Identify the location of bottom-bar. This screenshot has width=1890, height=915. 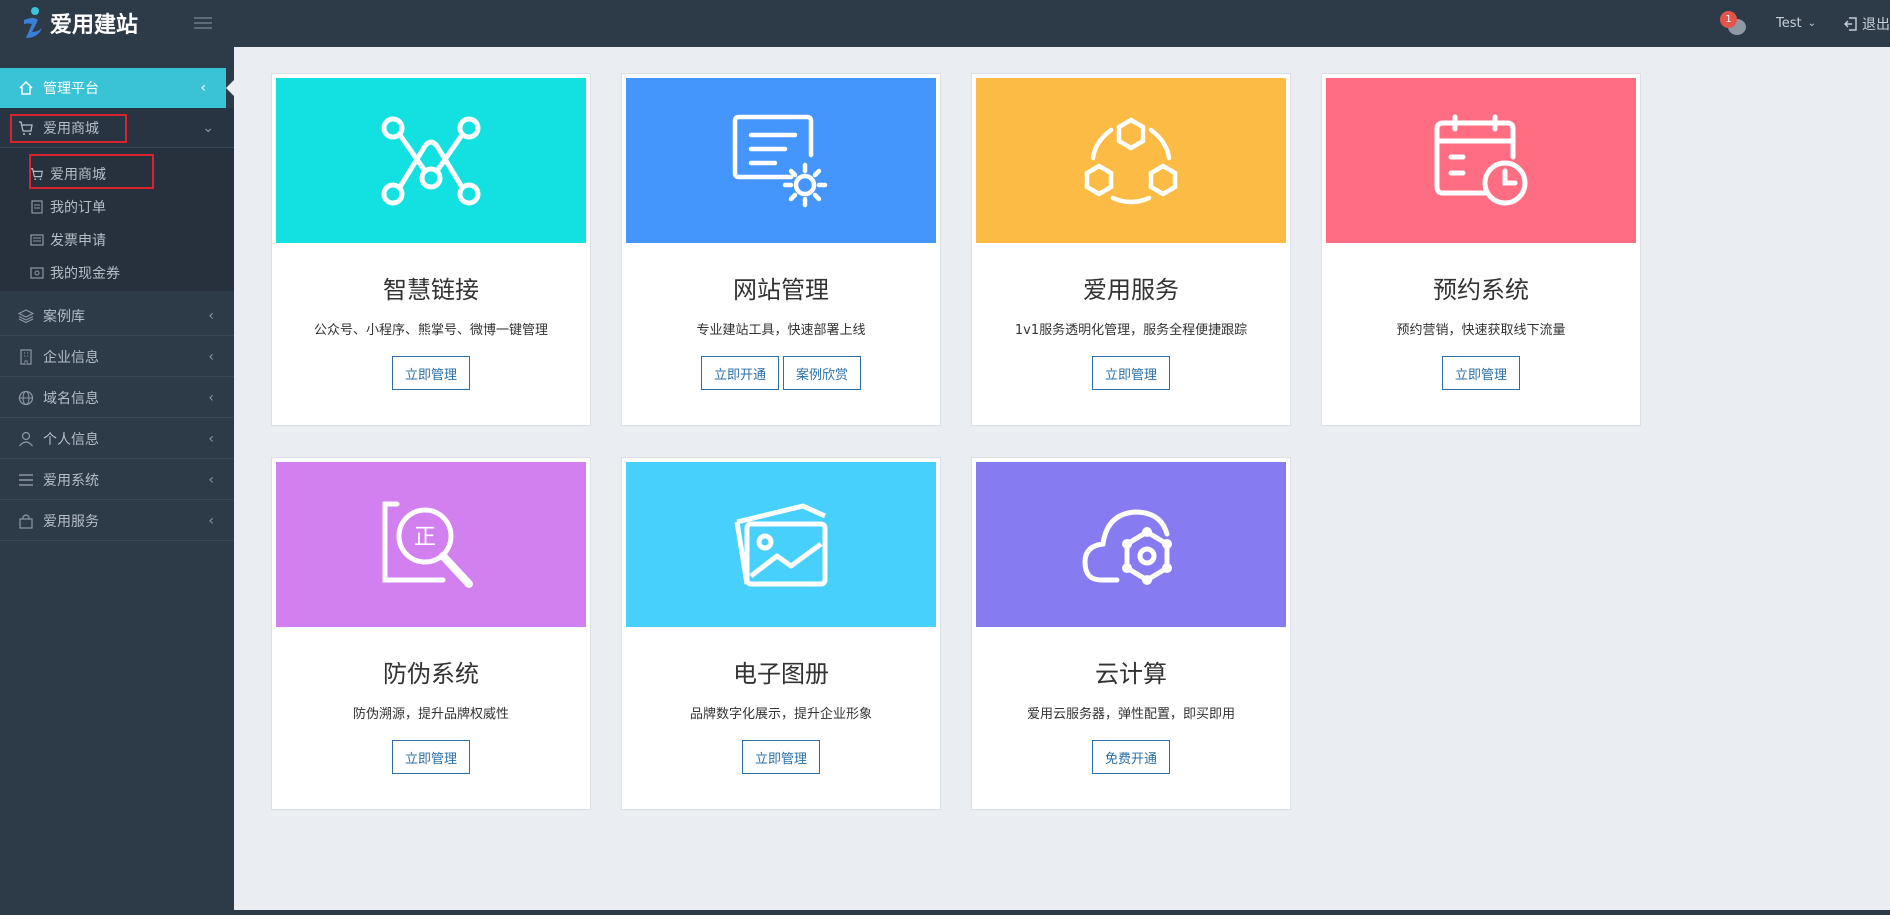
(945, 912).